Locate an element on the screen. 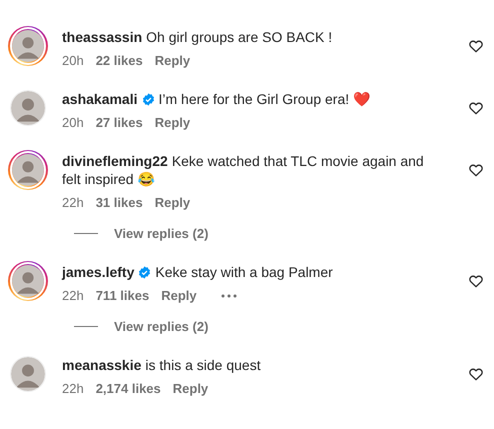 Image resolution: width=494 pixels, height=429 pixels. likes-count: 711 likes is located at coordinates (123, 295).